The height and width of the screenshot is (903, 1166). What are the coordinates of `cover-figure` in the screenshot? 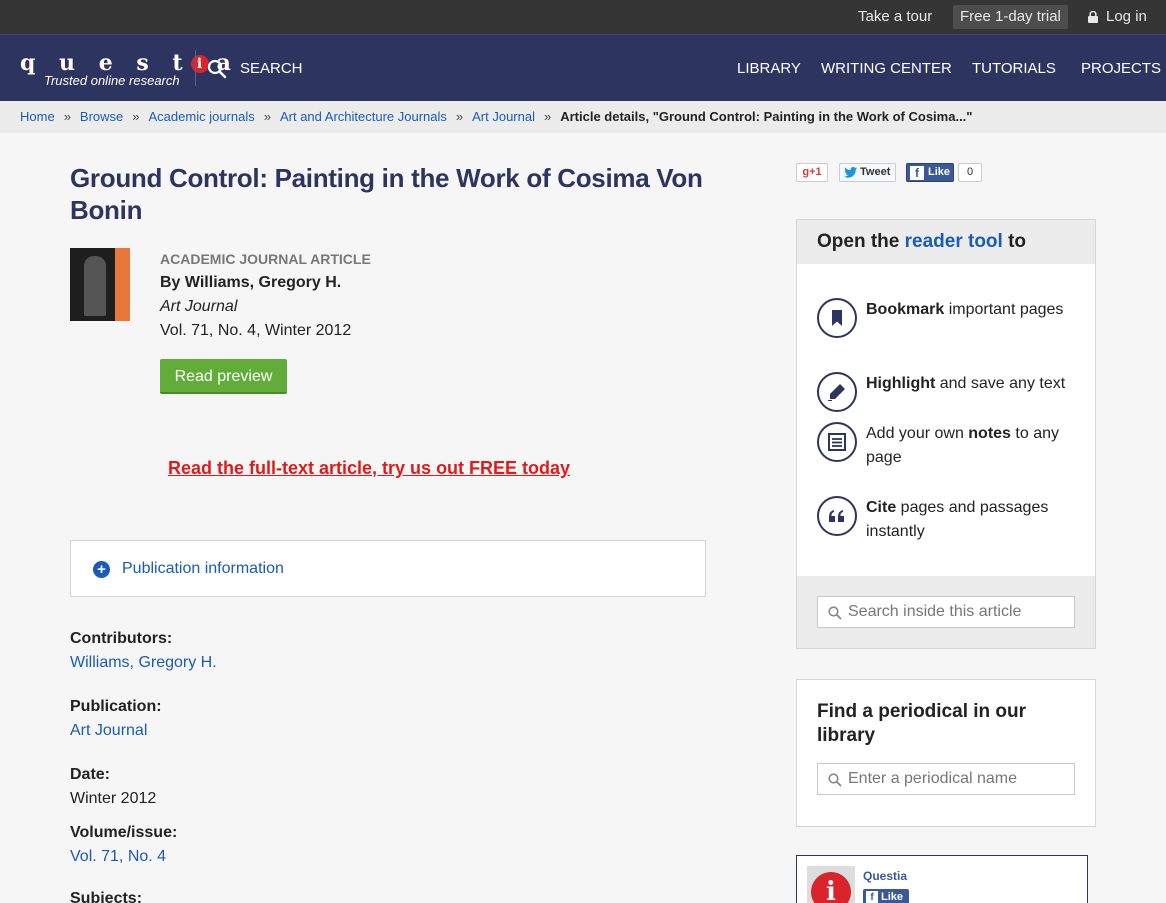 It's located at (95, 286).